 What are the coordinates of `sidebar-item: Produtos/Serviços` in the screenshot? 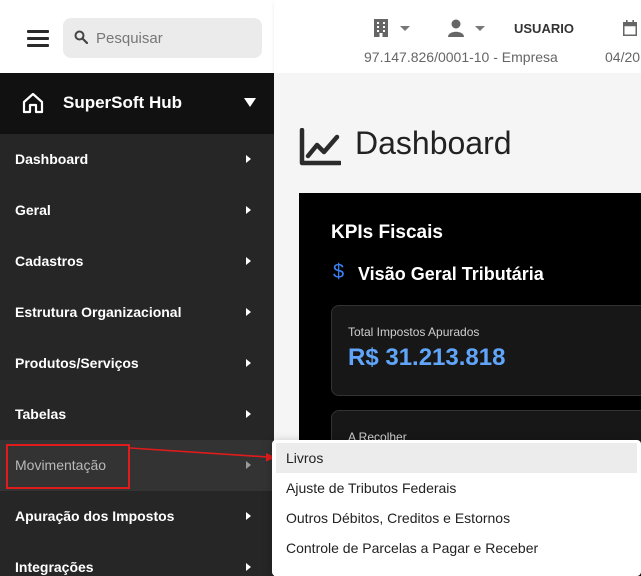 It's located at (137, 363).